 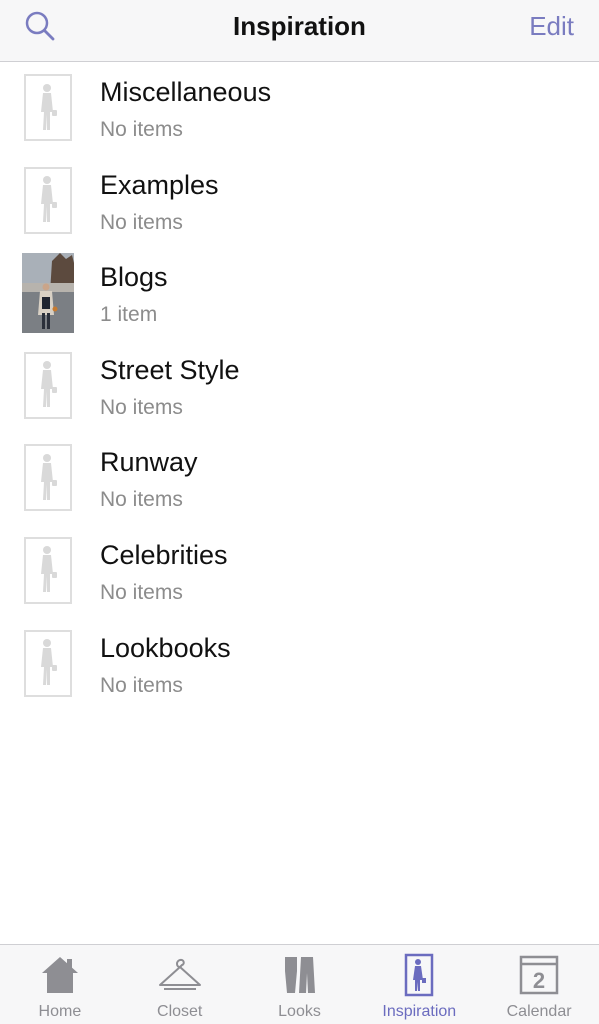 I want to click on tab-label: Home, so click(x=60, y=1011).